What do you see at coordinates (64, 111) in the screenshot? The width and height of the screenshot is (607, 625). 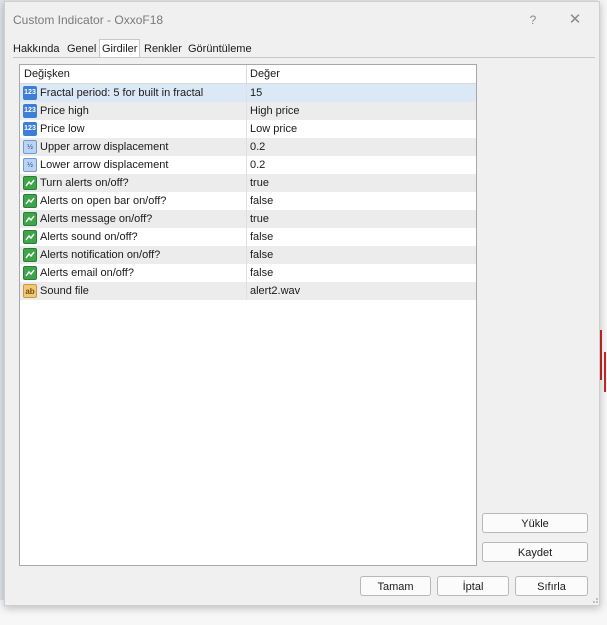 I see `parameter-name: Price high` at bounding box center [64, 111].